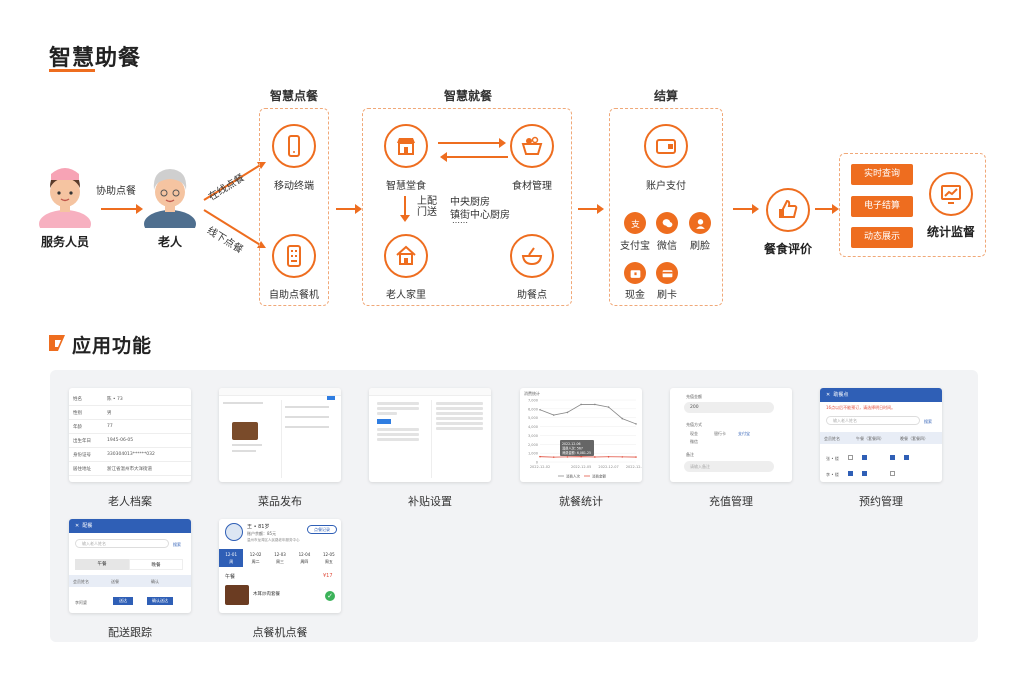  Describe the element at coordinates (160, 601) in the screenshot. I see `confirm-delivery-button: 确认送达` at that location.